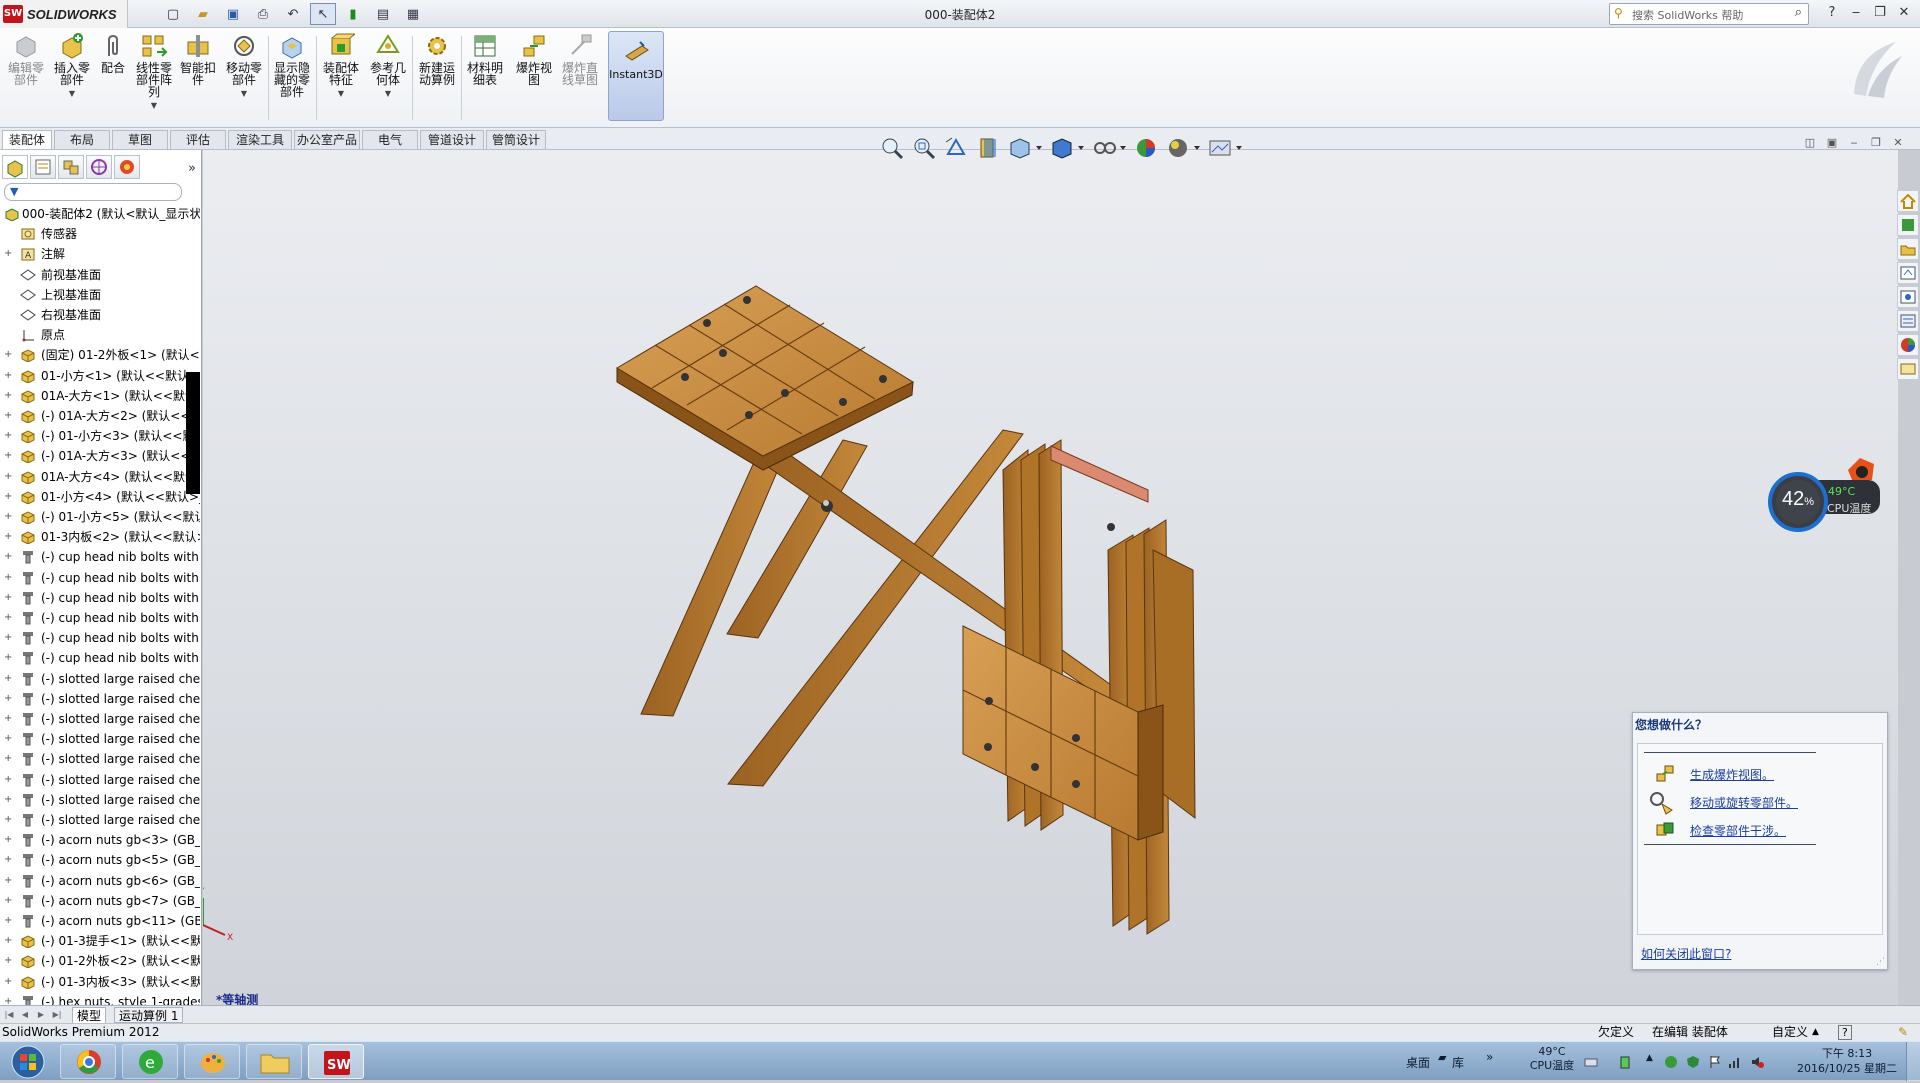  I want to click on new-document-icon: ▢, so click(173, 14).